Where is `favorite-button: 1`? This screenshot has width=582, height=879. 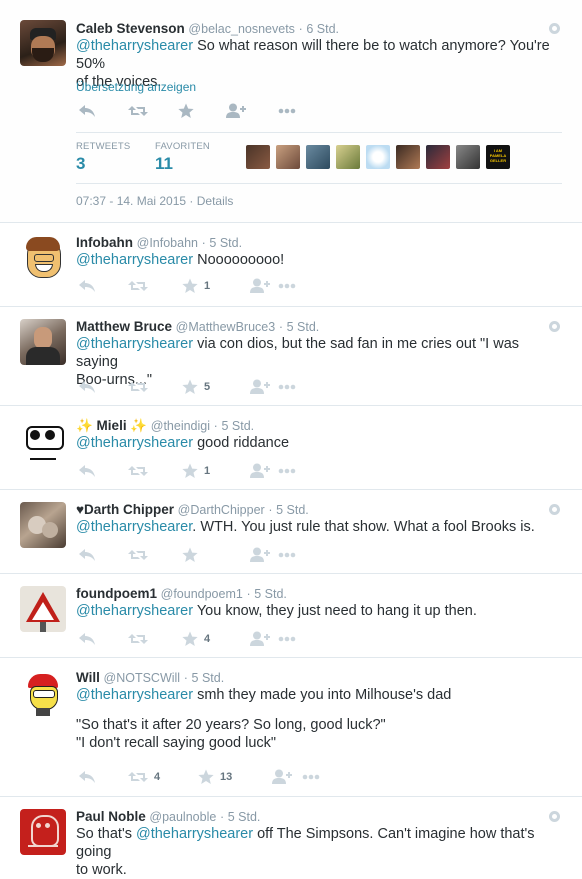 favorite-button: 1 is located at coordinates (196, 471).